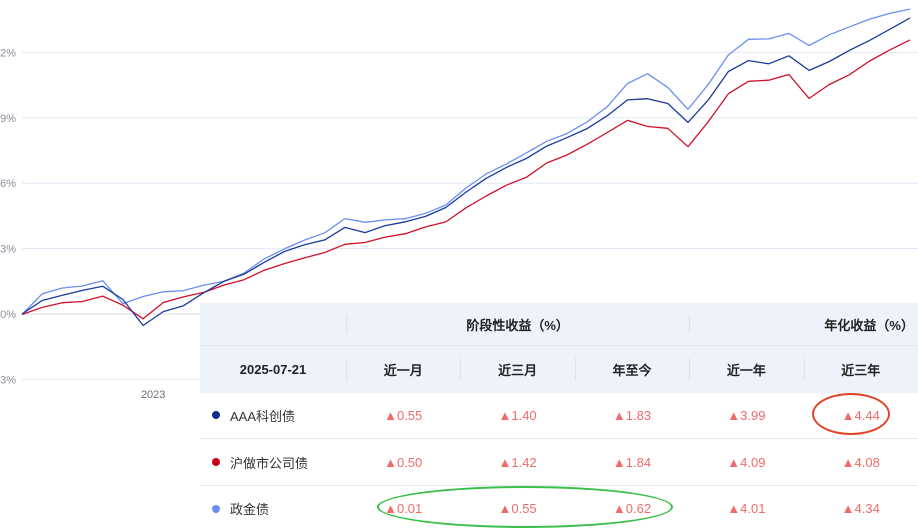  Describe the element at coordinates (632, 462) in the screenshot. I see `return-value: ▲ 1.84` at that location.